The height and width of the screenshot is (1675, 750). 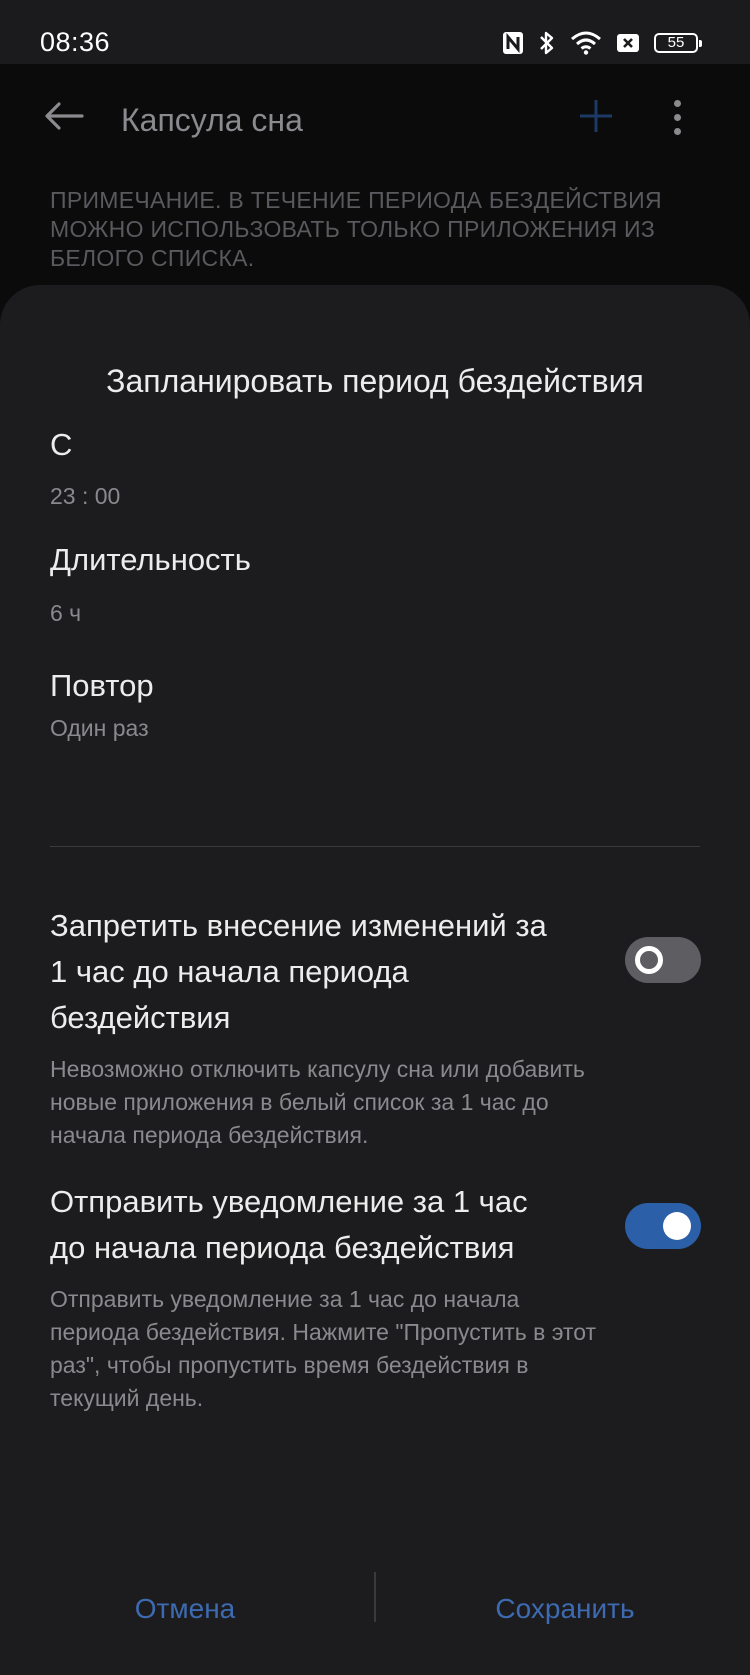 What do you see at coordinates (375, 846) in the screenshot?
I see `divider` at bounding box center [375, 846].